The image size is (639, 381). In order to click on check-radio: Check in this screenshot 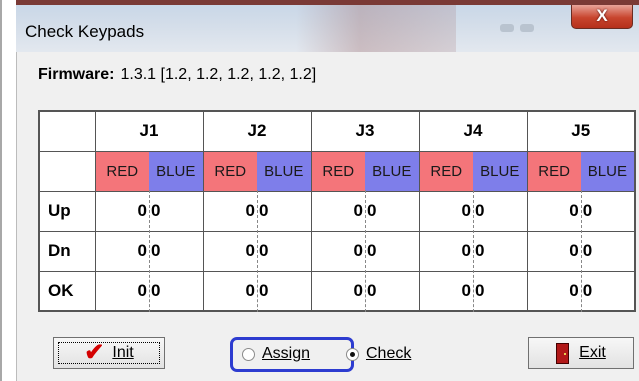, I will do `click(378, 354)`.